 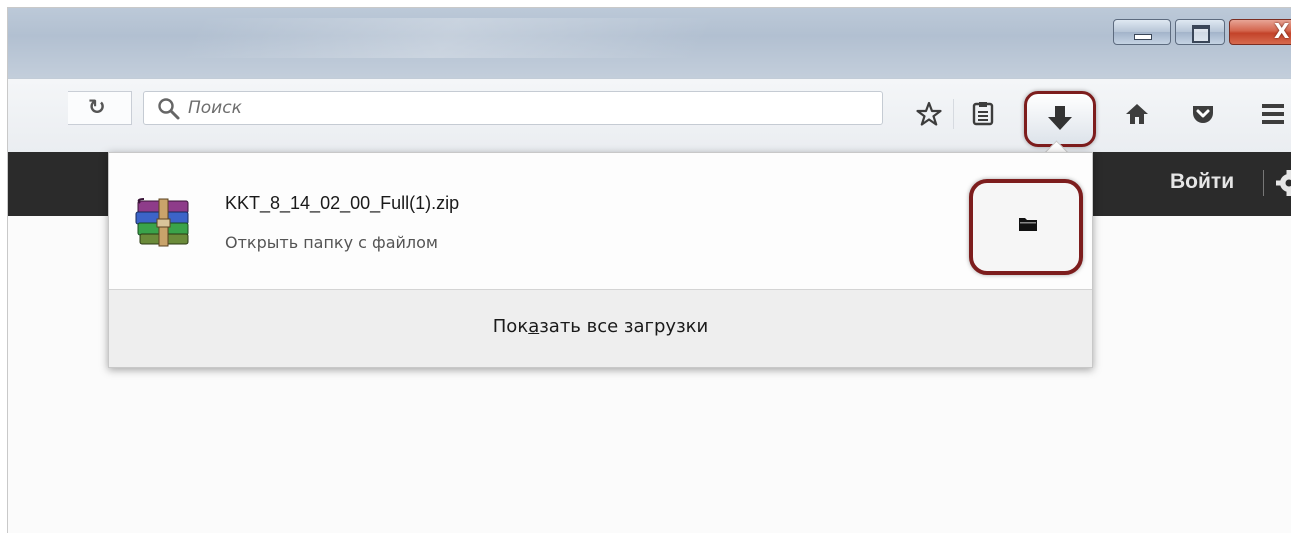 I want to click on reload-icon: ↻, so click(x=97, y=107).